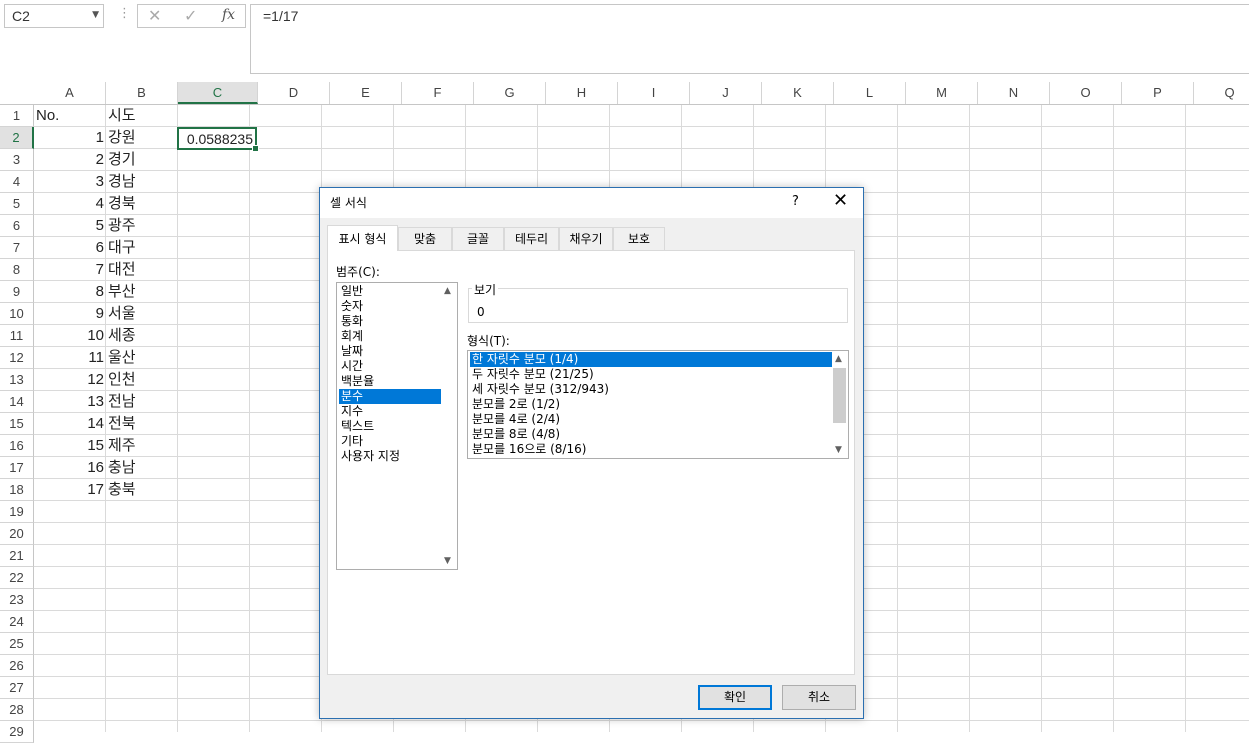 This screenshot has width=1249, height=743. Describe the element at coordinates (17, 490) in the screenshot. I see `row-header-18: 18` at that location.